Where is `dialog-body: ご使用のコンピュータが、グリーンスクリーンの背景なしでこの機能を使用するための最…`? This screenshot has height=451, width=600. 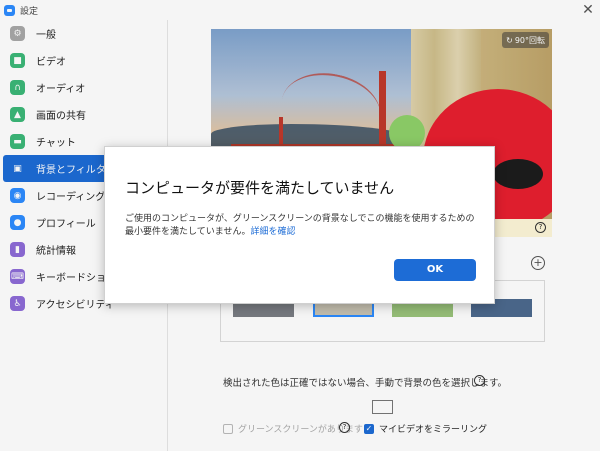 dialog-body: ご使用のコンピュータが、グリーンスクリーンの背景なしでこの機能を使用するための最… is located at coordinates (300, 226).